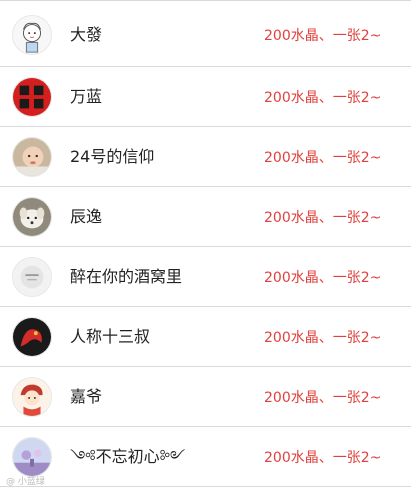 Image resolution: width=411 pixels, height=491 pixels. Describe the element at coordinates (205, 97) in the screenshot. I see `list-item: 万蓝 200水晶、一张2~` at that location.